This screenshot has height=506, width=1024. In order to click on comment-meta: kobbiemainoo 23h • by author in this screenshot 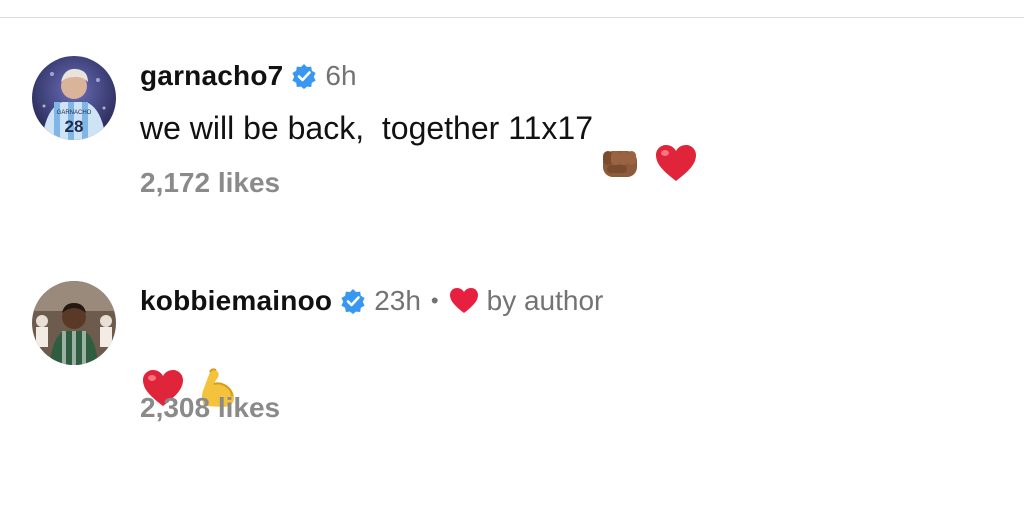, I will do `click(570, 301)`.